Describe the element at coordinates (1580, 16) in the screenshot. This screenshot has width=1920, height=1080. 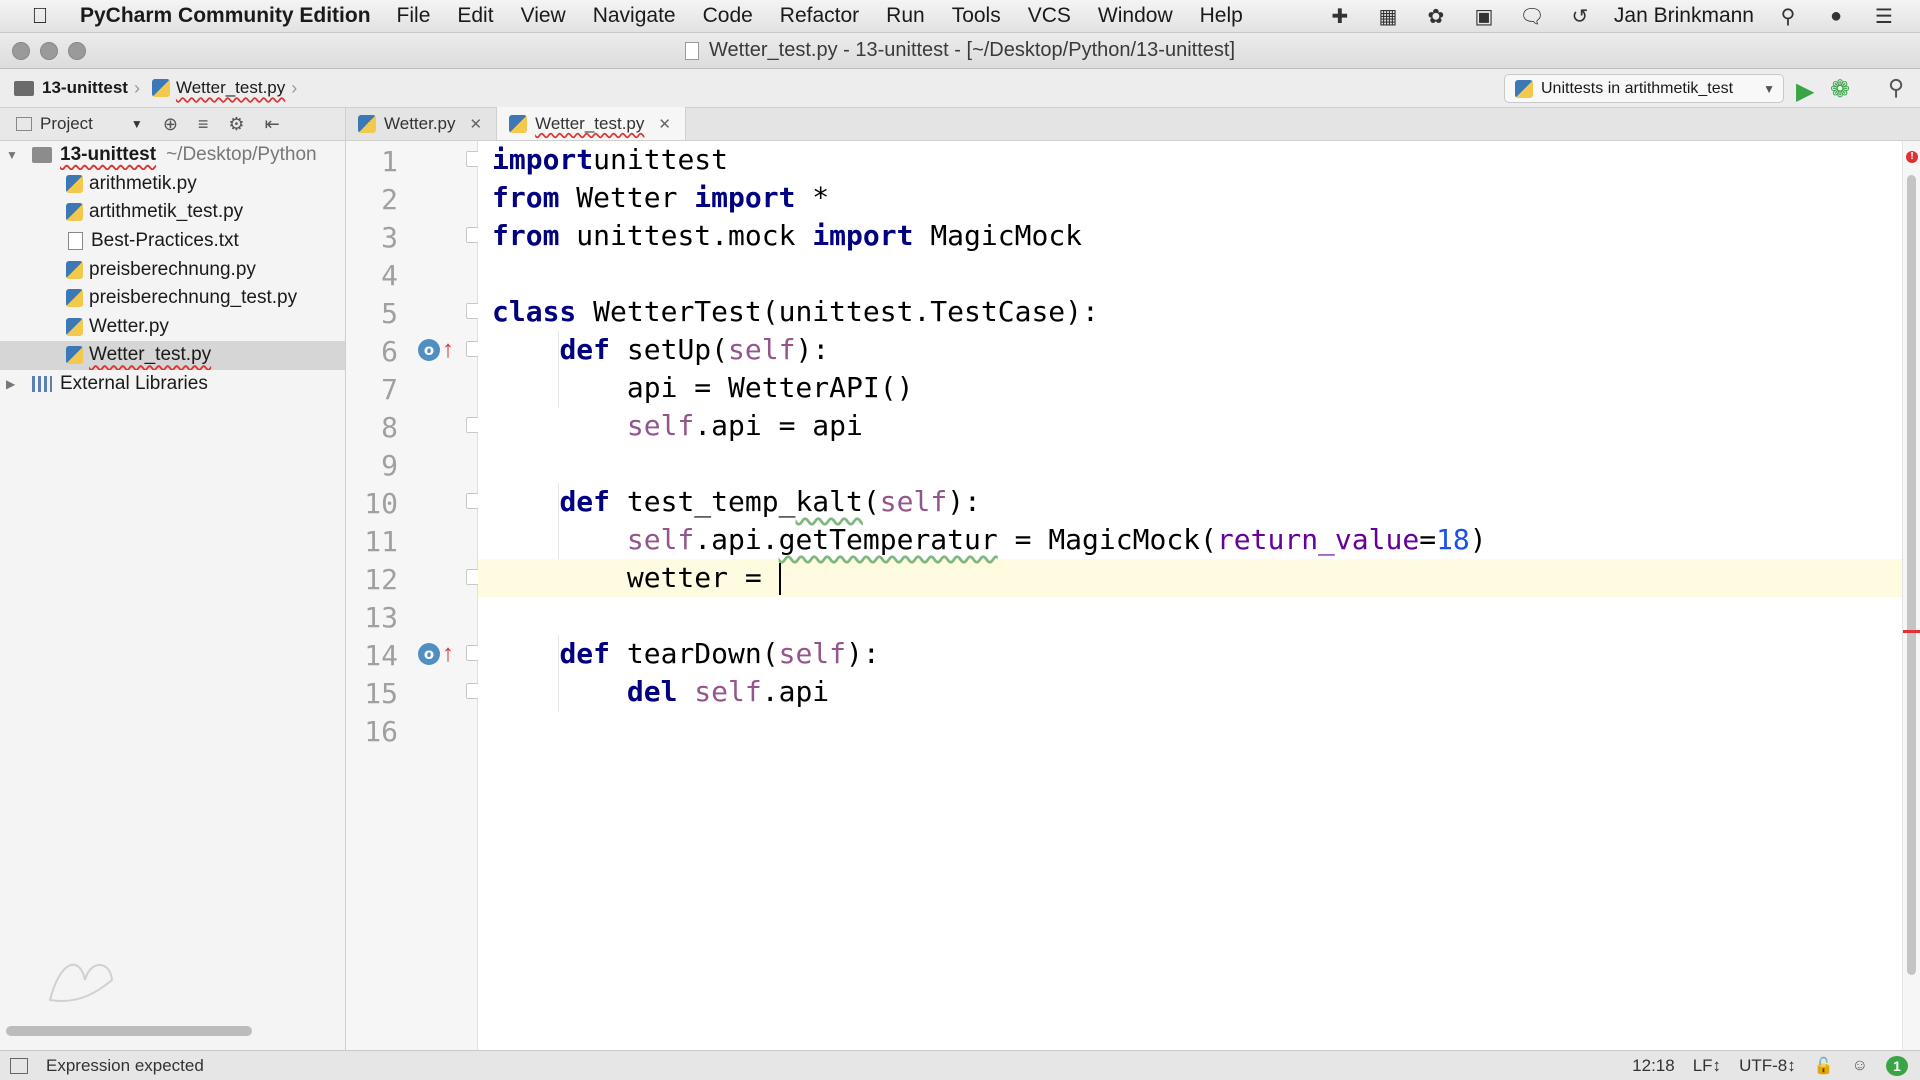
I see `clock-tray-icon: ↺` at that location.